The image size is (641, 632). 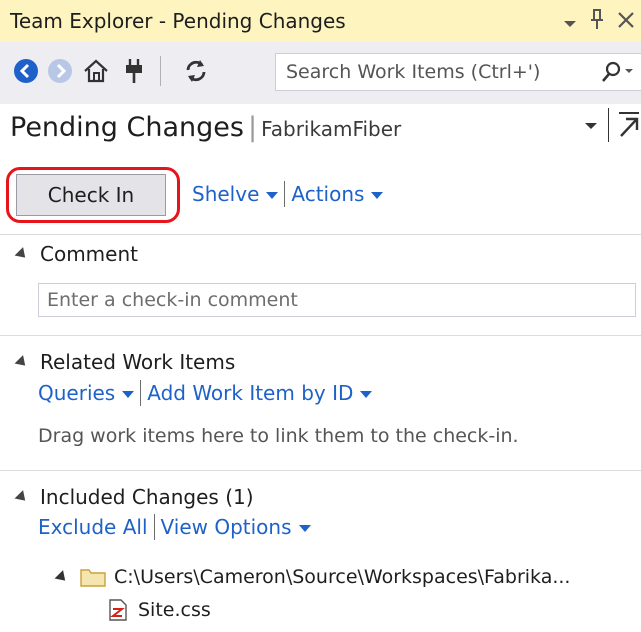 What do you see at coordinates (616, 72) in the screenshot?
I see `search-icon` at bounding box center [616, 72].